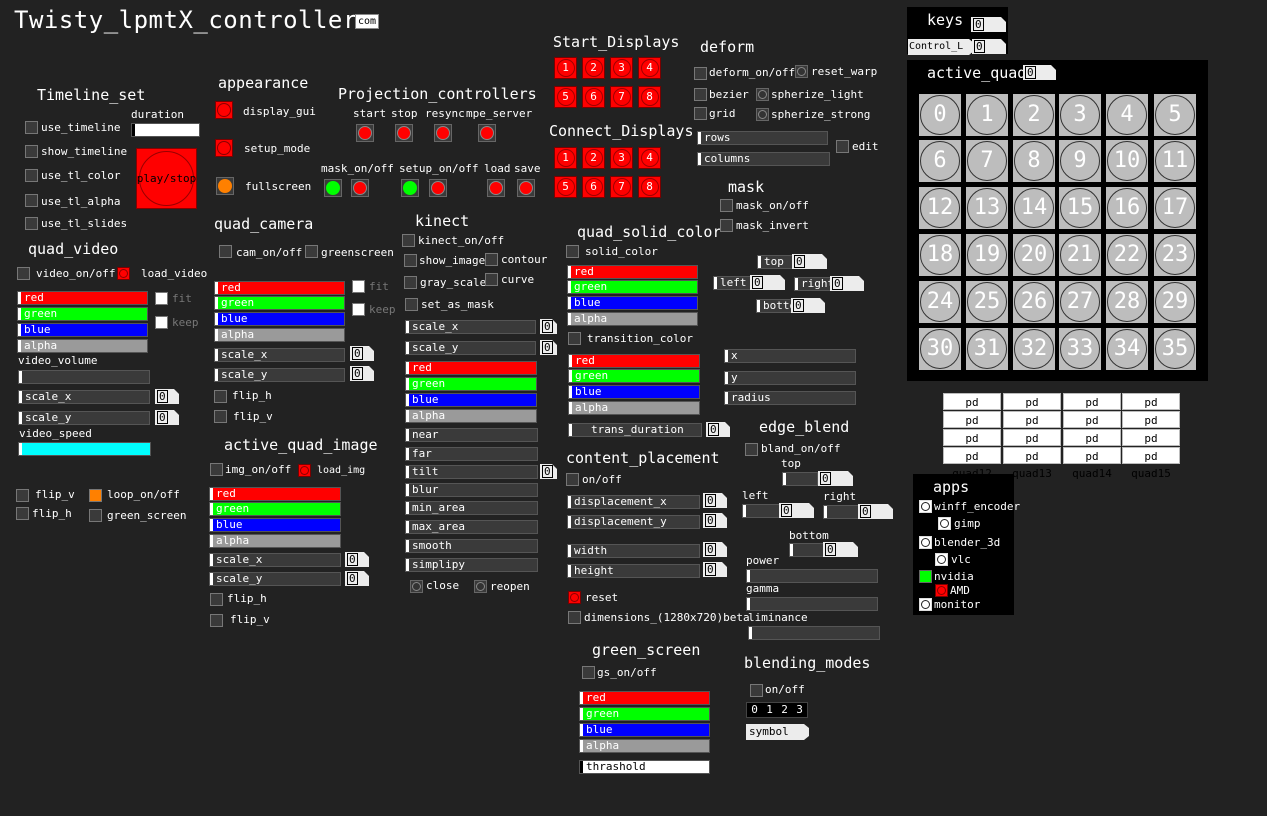  What do you see at coordinates (365, 133) in the screenshot?
I see `start-button` at bounding box center [365, 133].